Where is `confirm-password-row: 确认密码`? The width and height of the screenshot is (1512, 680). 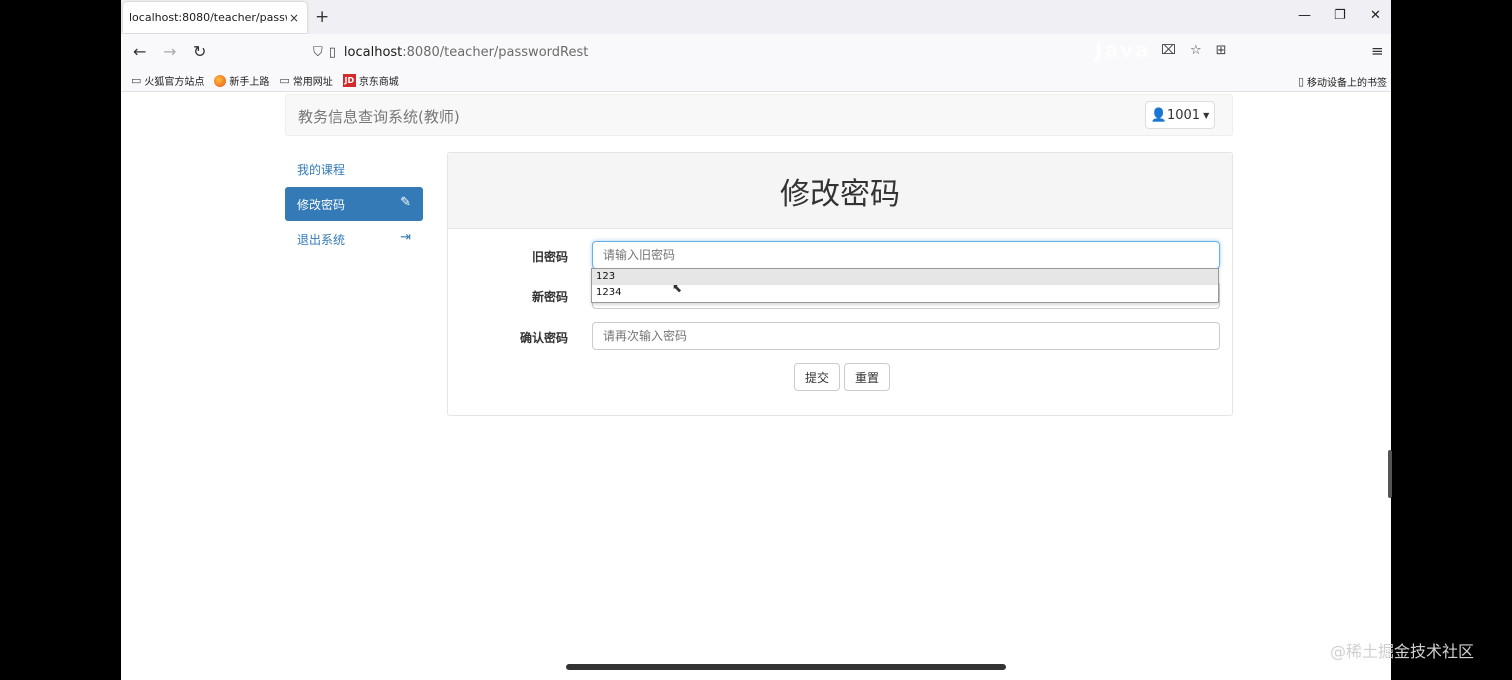 confirm-password-row: 确认密码 is located at coordinates (841, 337).